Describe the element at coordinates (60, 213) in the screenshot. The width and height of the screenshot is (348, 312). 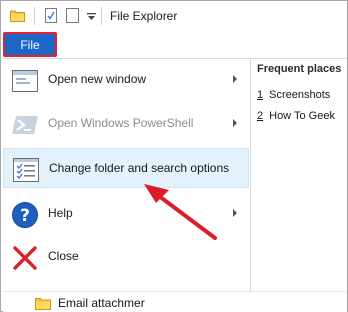
I see `menu-item-label: Help` at that location.